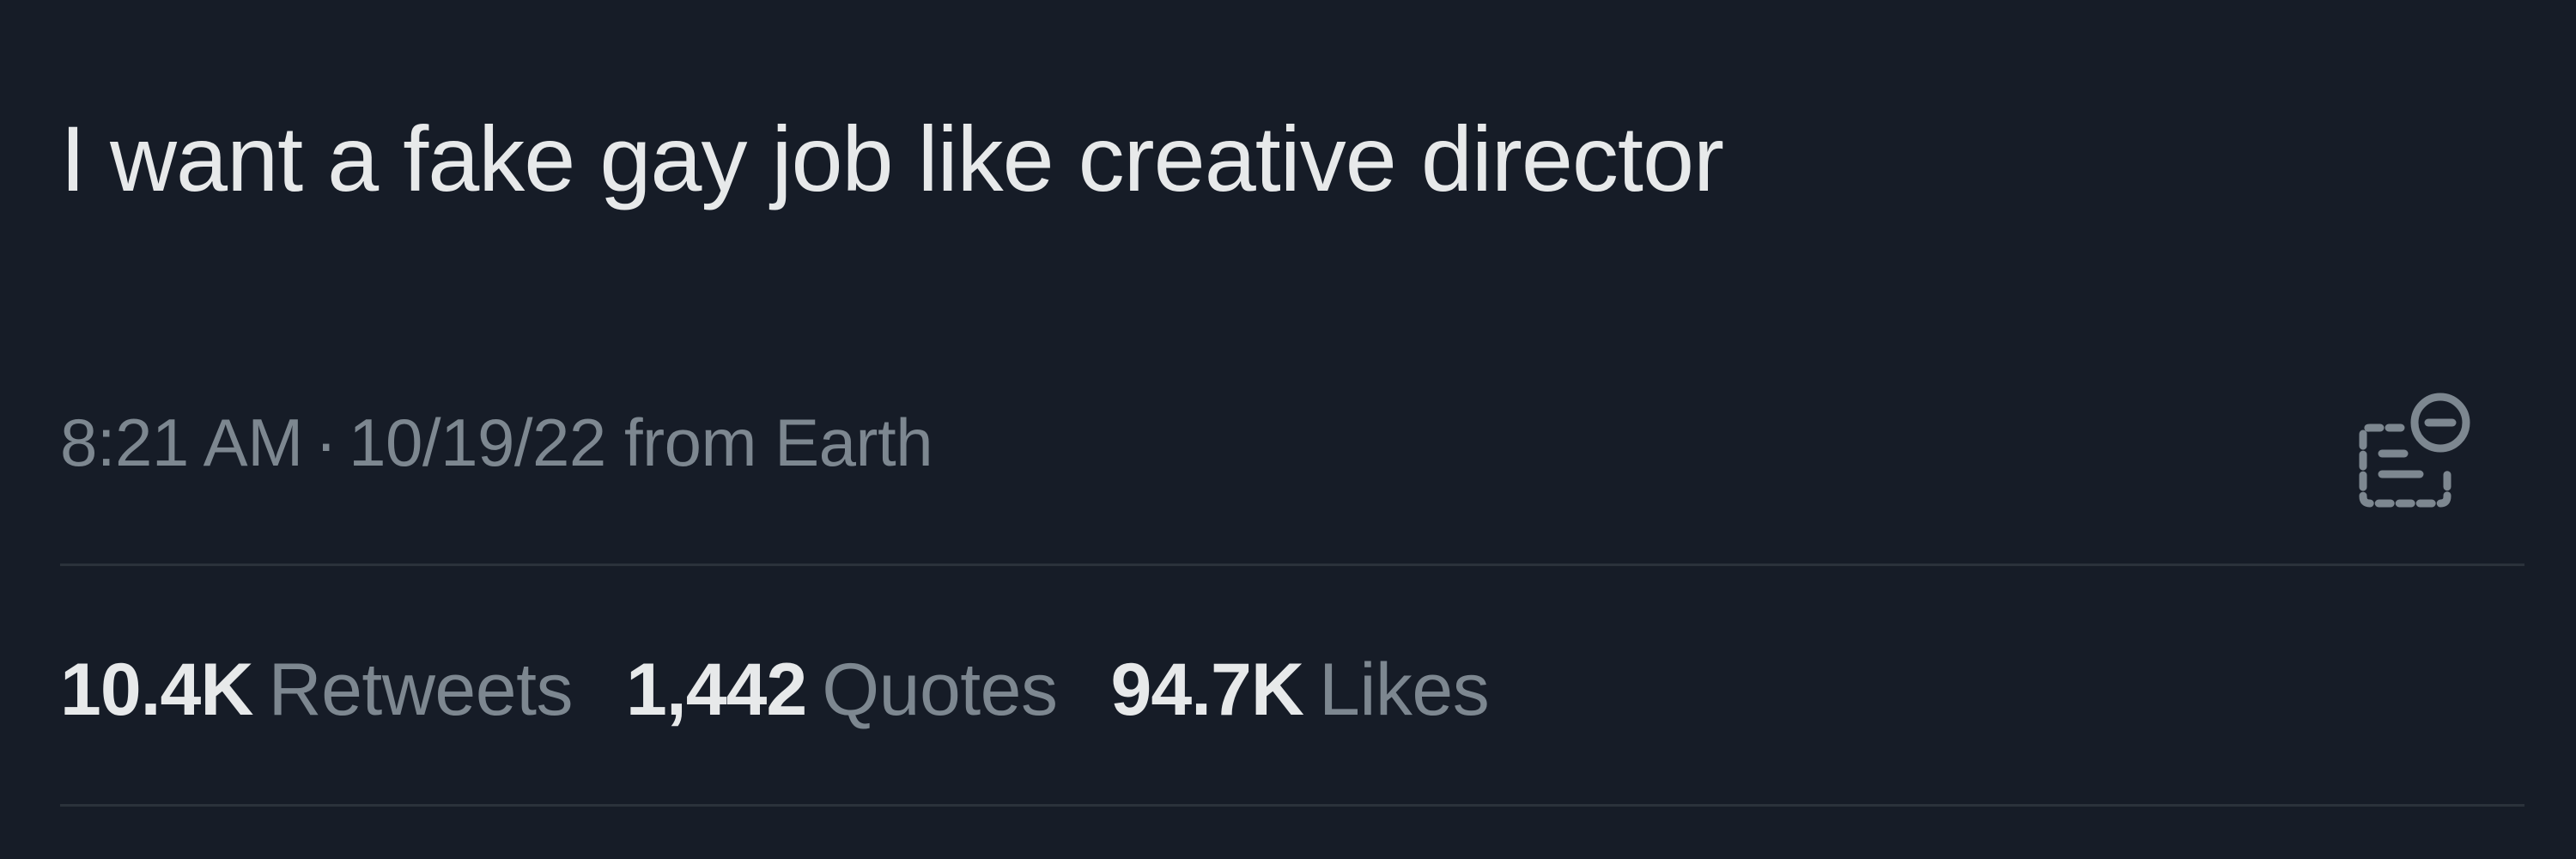 The width and height of the screenshot is (2576, 859). Describe the element at coordinates (1207, 690) in the screenshot. I see `likes-count: 94.7K` at that location.